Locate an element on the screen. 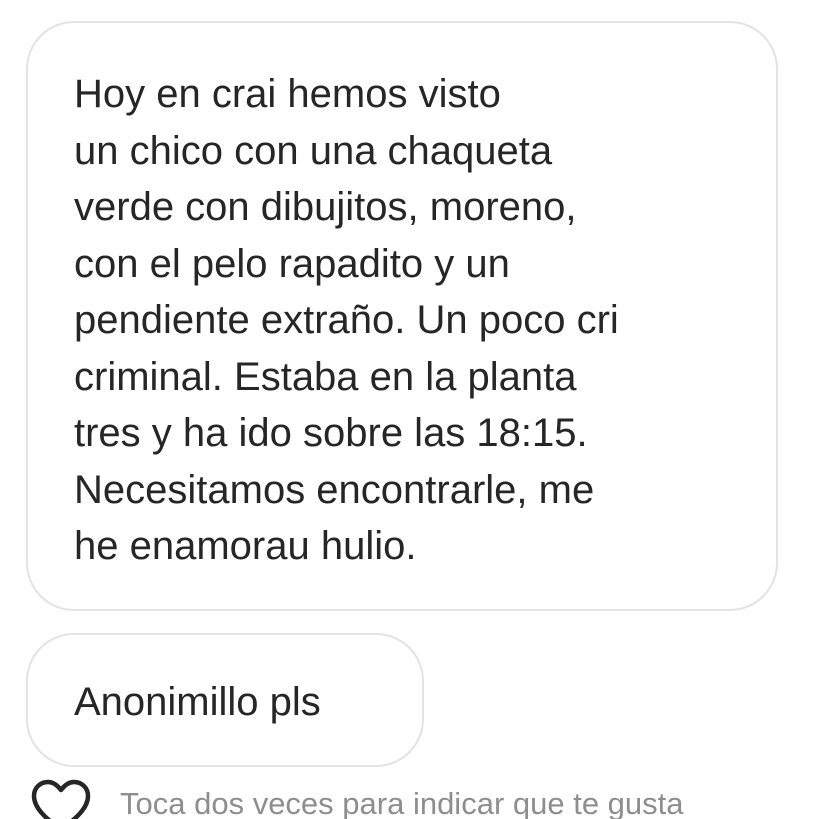 The width and height of the screenshot is (819, 819). message-bubble: Anonimillo pls is located at coordinates (225, 700).